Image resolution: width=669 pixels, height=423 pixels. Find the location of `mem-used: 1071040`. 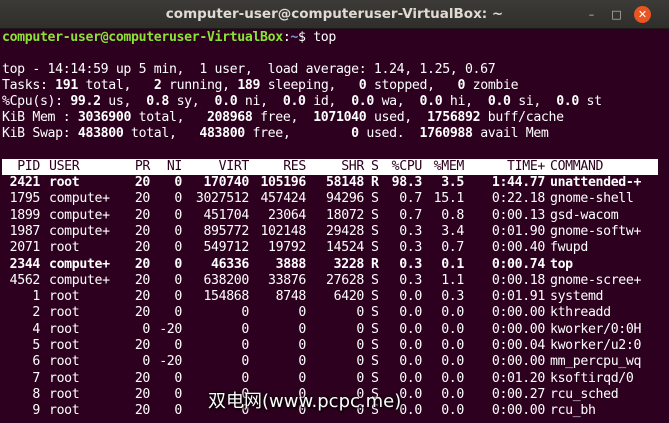

mem-used: 1071040 is located at coordinates (340, 117).